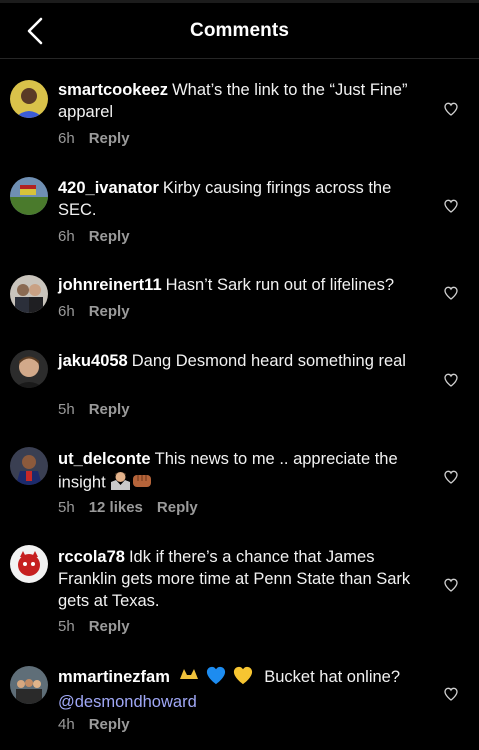 The image size is (479, 750). I want to click on status-strip, so click(239, 1).